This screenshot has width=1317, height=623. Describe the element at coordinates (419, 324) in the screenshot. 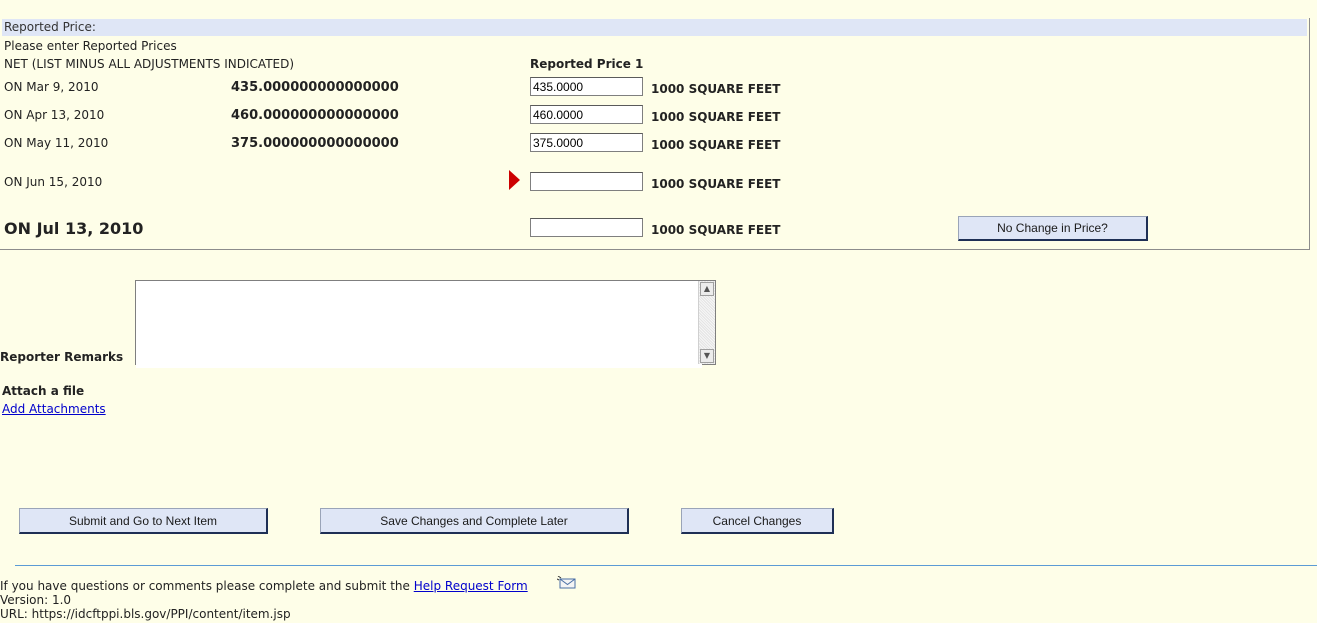

I see `reporter-remarks-textarea` at that location.